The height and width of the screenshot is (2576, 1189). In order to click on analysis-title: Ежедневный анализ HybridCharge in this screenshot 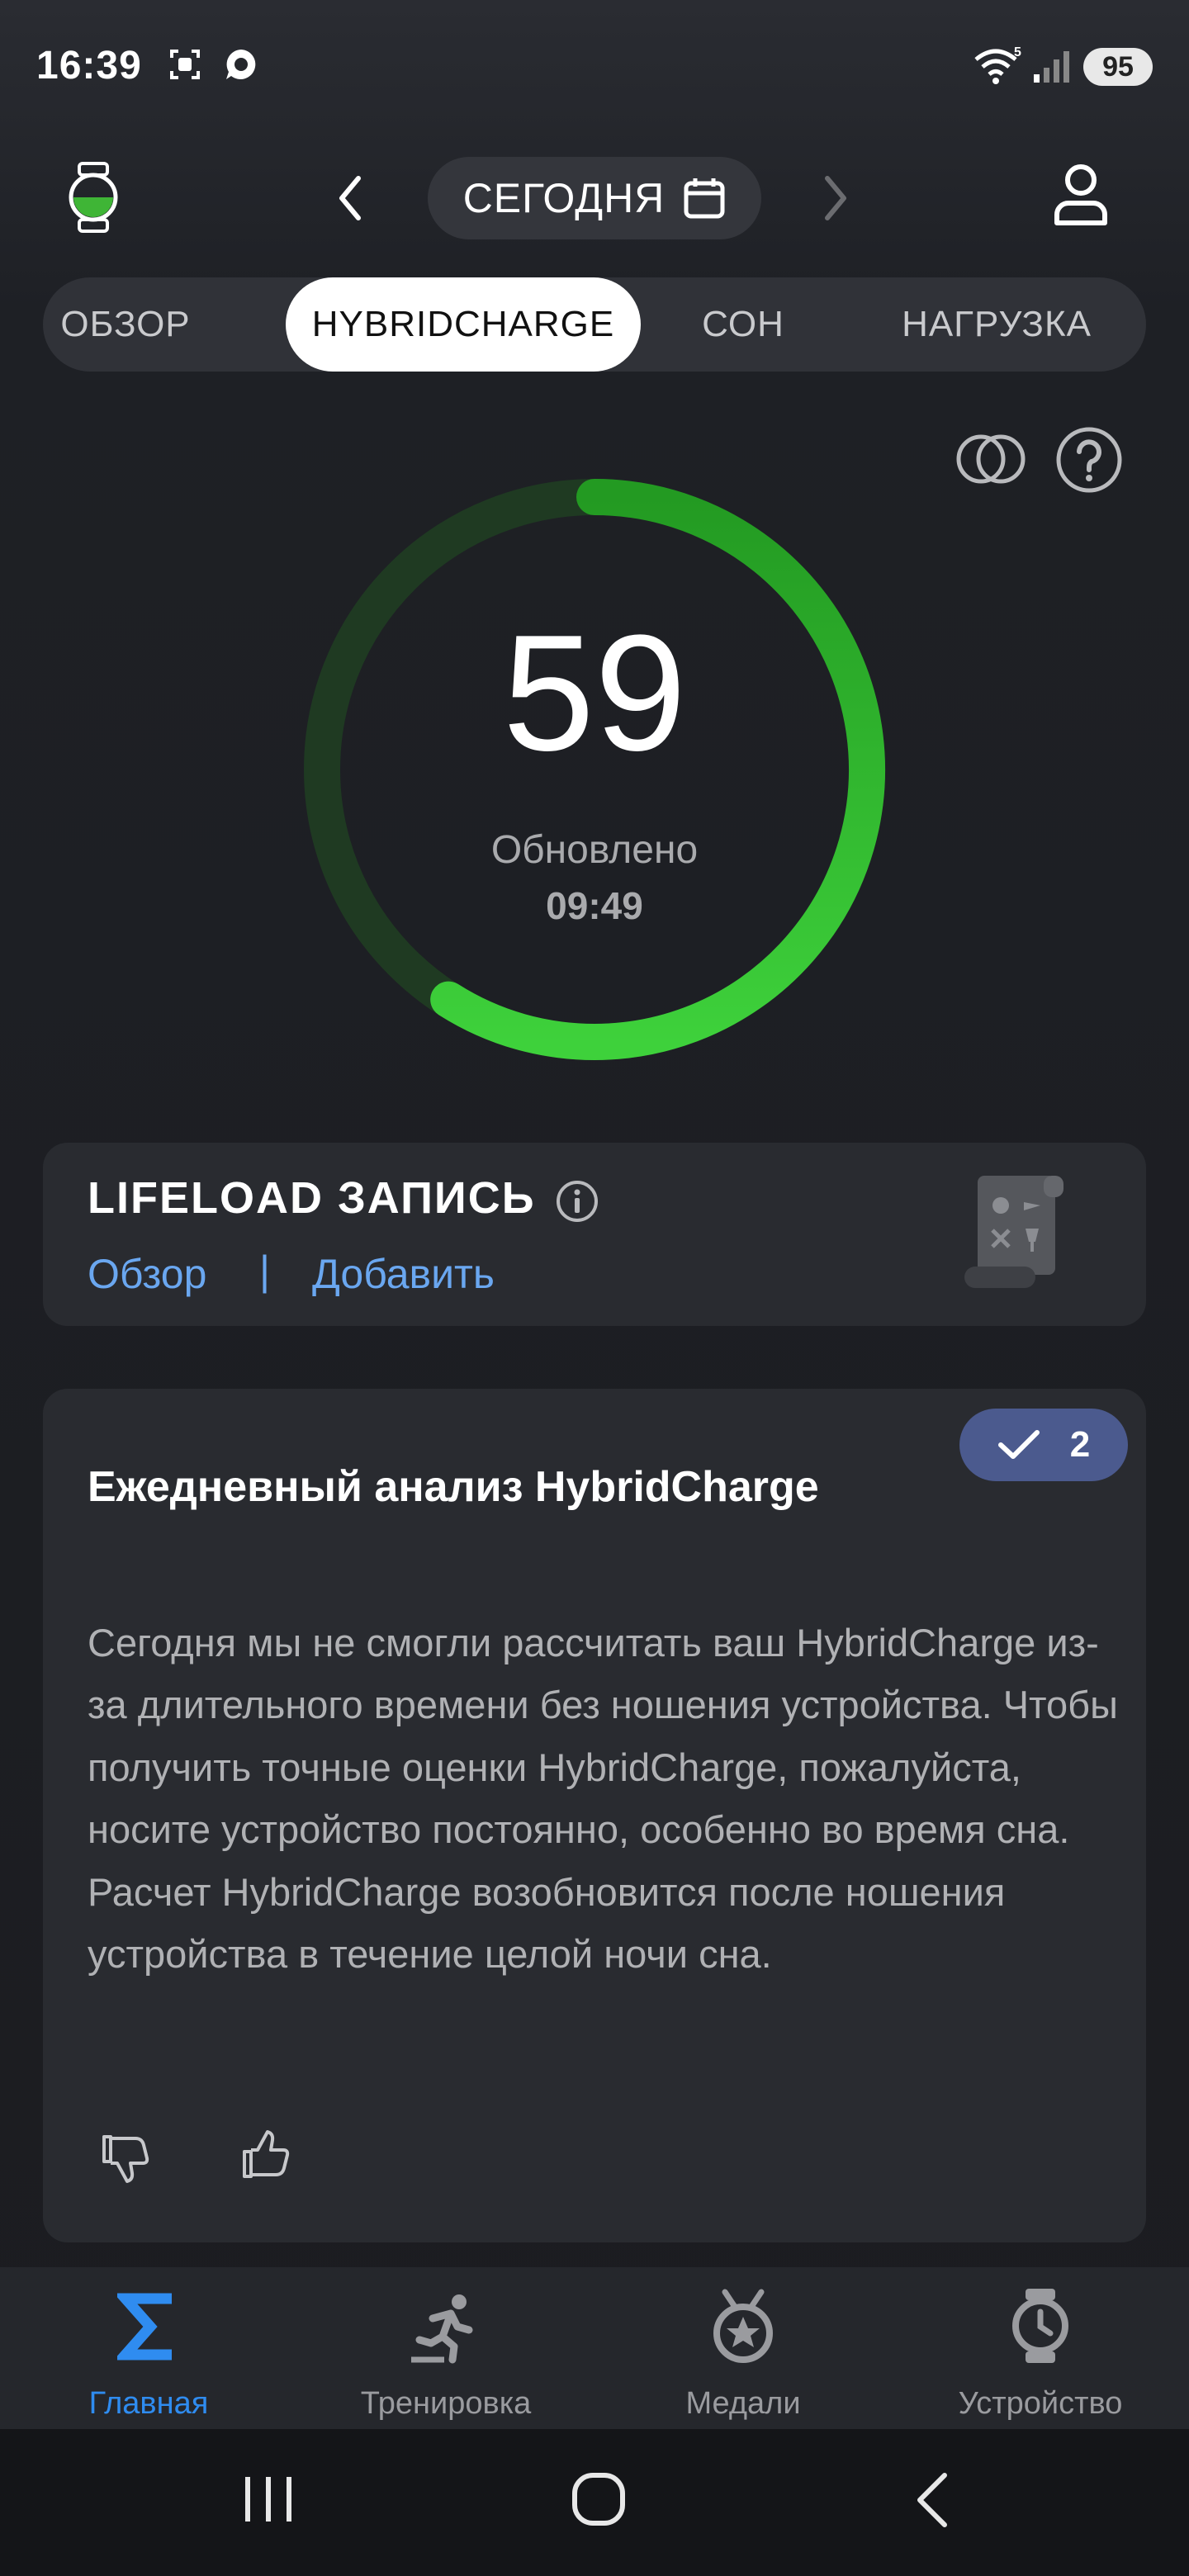, I will do `click(453, 1487)`.